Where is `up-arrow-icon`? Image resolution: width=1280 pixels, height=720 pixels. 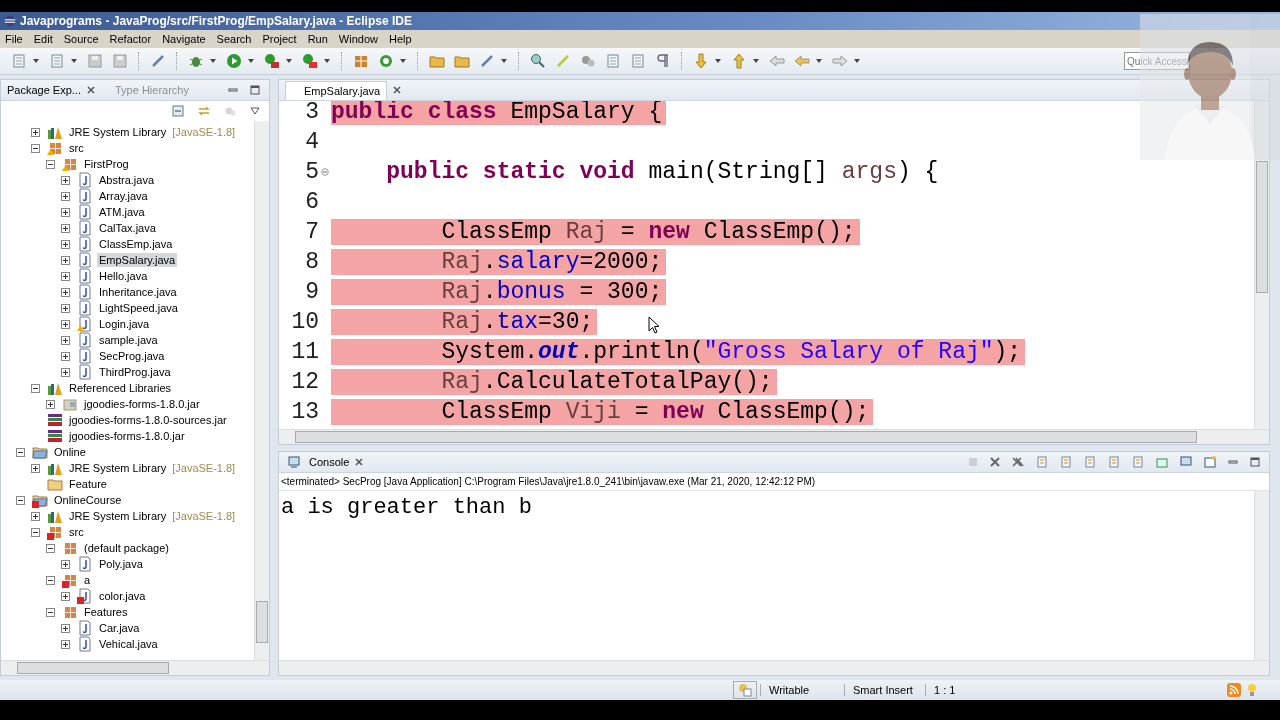
up-arrow-icon is located at coordinates (739, 61).